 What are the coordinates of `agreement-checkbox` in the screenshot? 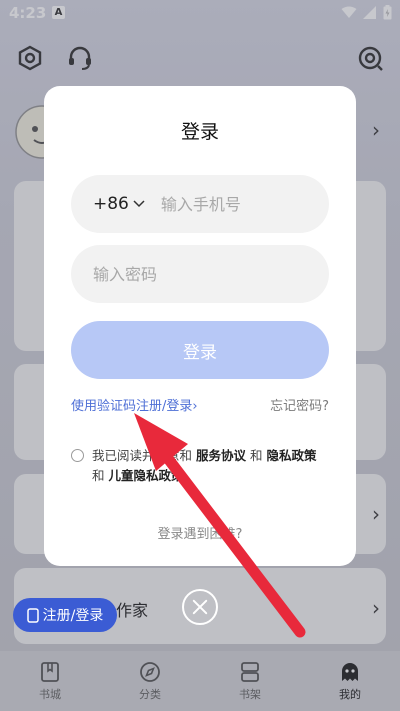 It's located at (77, 455).